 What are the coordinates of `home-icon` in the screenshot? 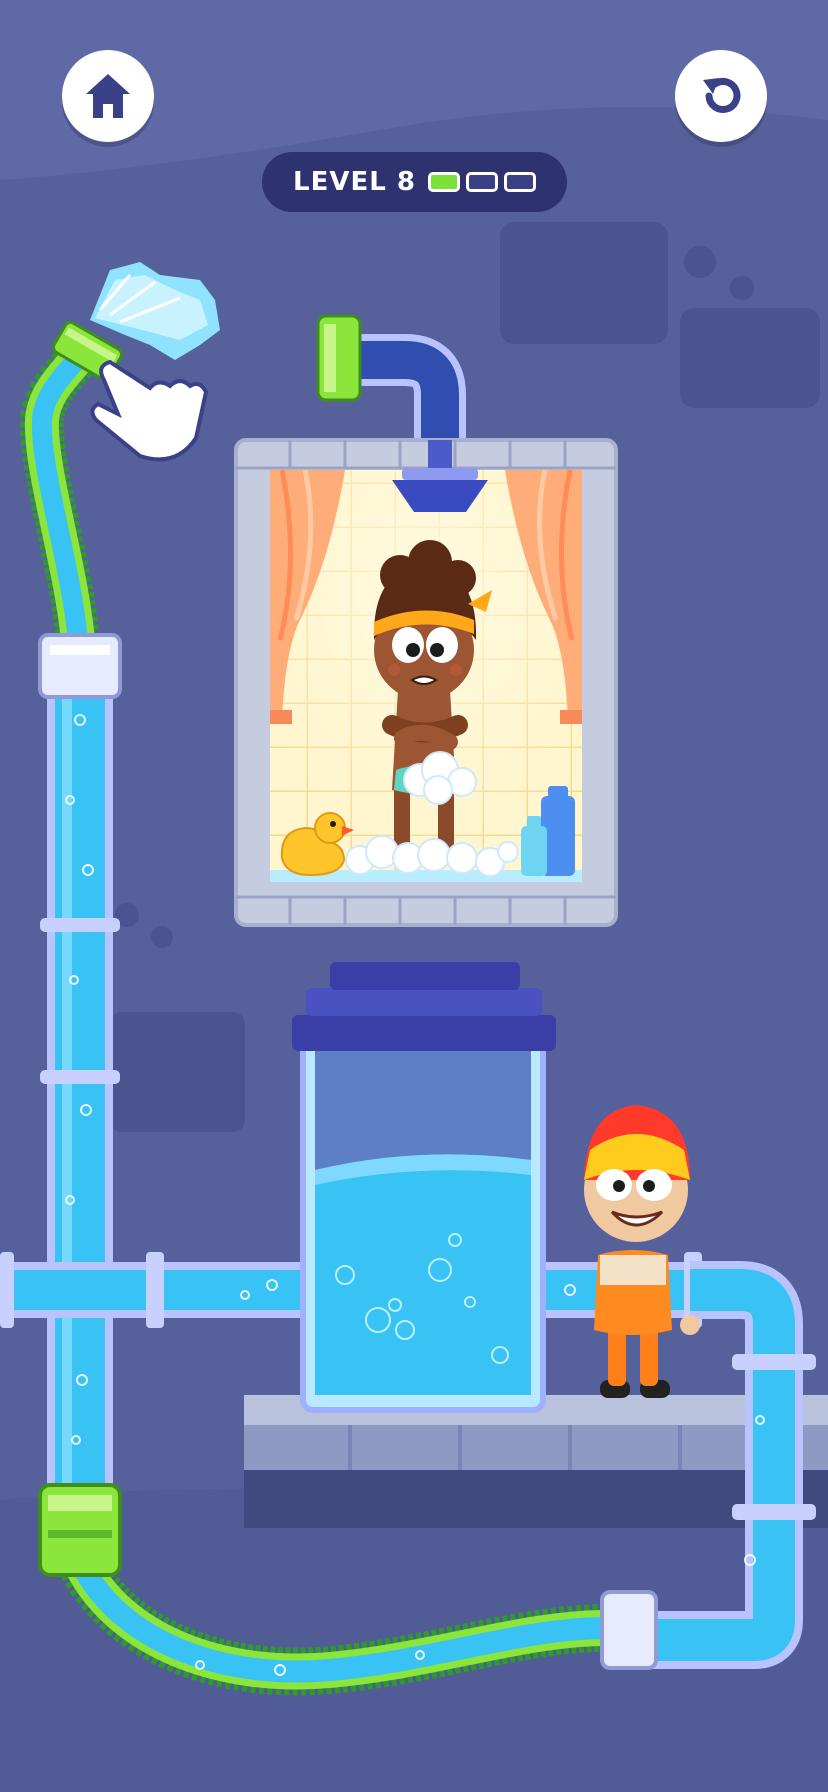 It's located at (108, 96).